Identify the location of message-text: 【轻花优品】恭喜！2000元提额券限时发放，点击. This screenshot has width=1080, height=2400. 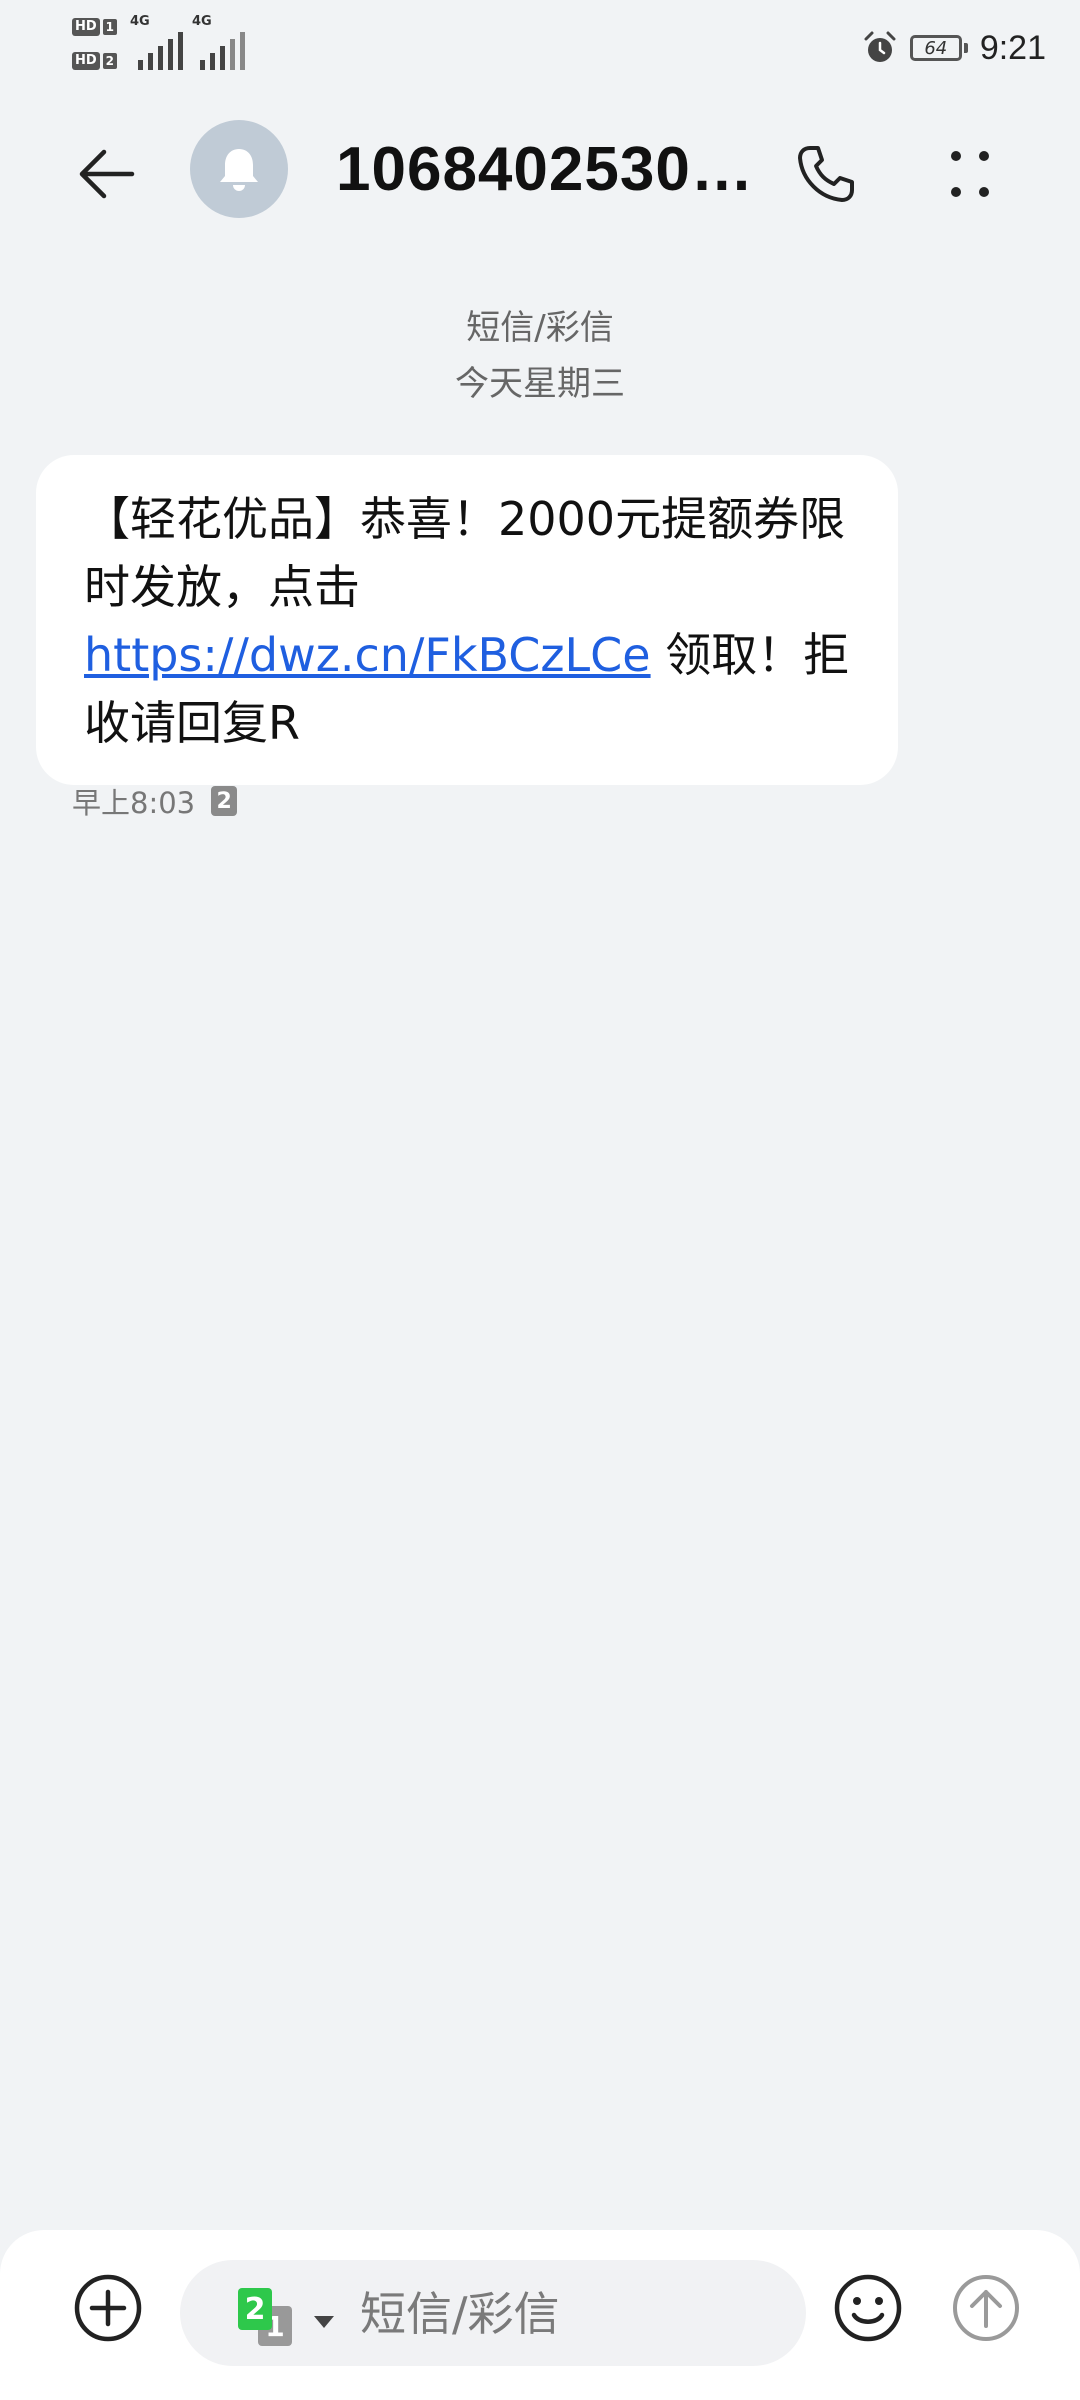
(465, 553).